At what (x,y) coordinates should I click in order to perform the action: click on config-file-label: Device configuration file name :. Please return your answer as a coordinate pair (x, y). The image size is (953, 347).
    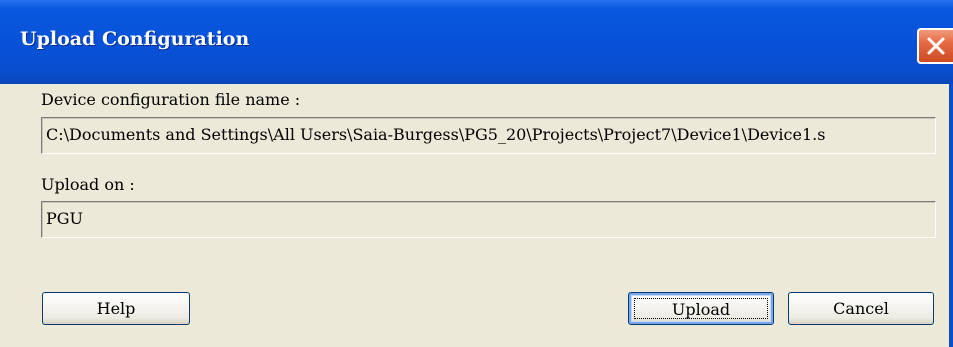
    Looking at the image, I should click on (171, 99).